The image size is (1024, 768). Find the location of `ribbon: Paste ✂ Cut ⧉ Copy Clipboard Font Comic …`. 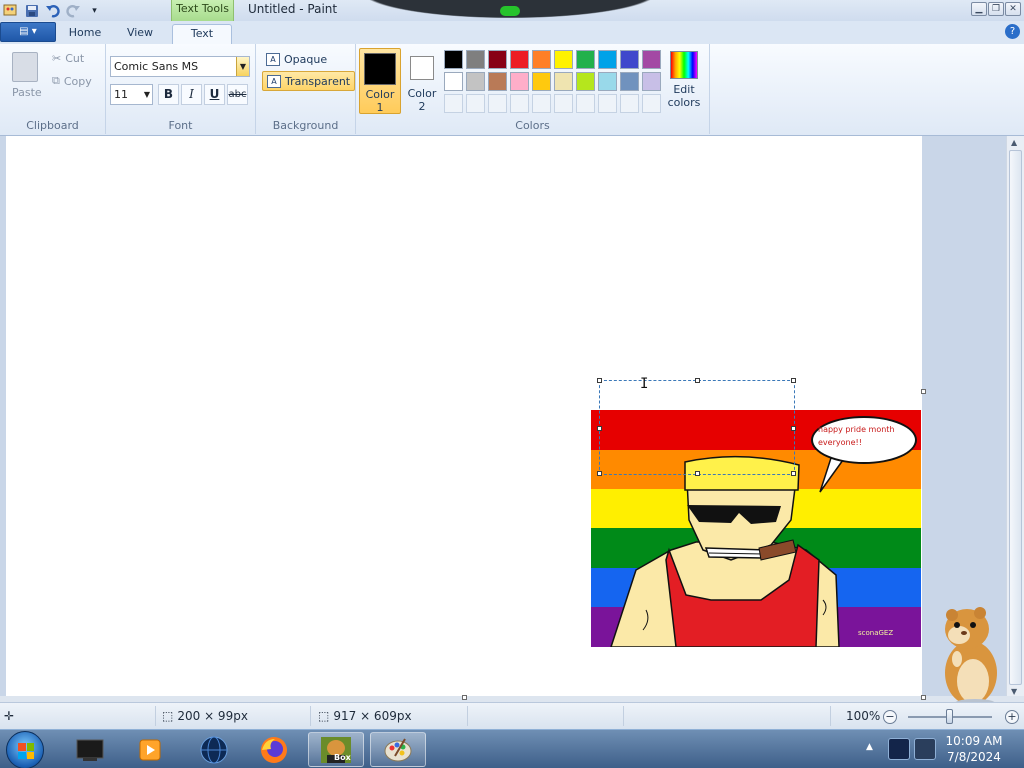

ribbon: Paste ✂ Cut ⧉ Copy Clipboard Font Comic … is located at coordinates (512, 90).